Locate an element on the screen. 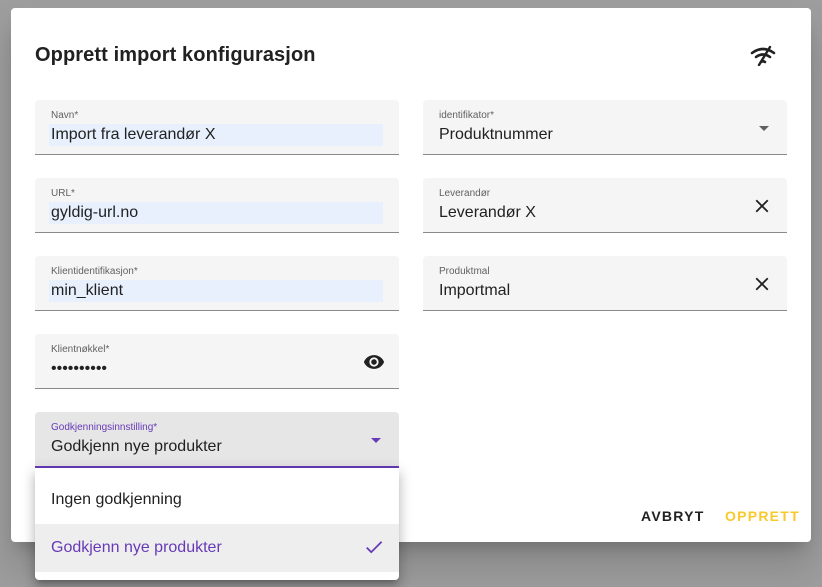 This screenshot has height=587, width=822. godkjenning-menu: Ingen godkjenning Godkjenn nye produkter is located at coordinates (217, 524).